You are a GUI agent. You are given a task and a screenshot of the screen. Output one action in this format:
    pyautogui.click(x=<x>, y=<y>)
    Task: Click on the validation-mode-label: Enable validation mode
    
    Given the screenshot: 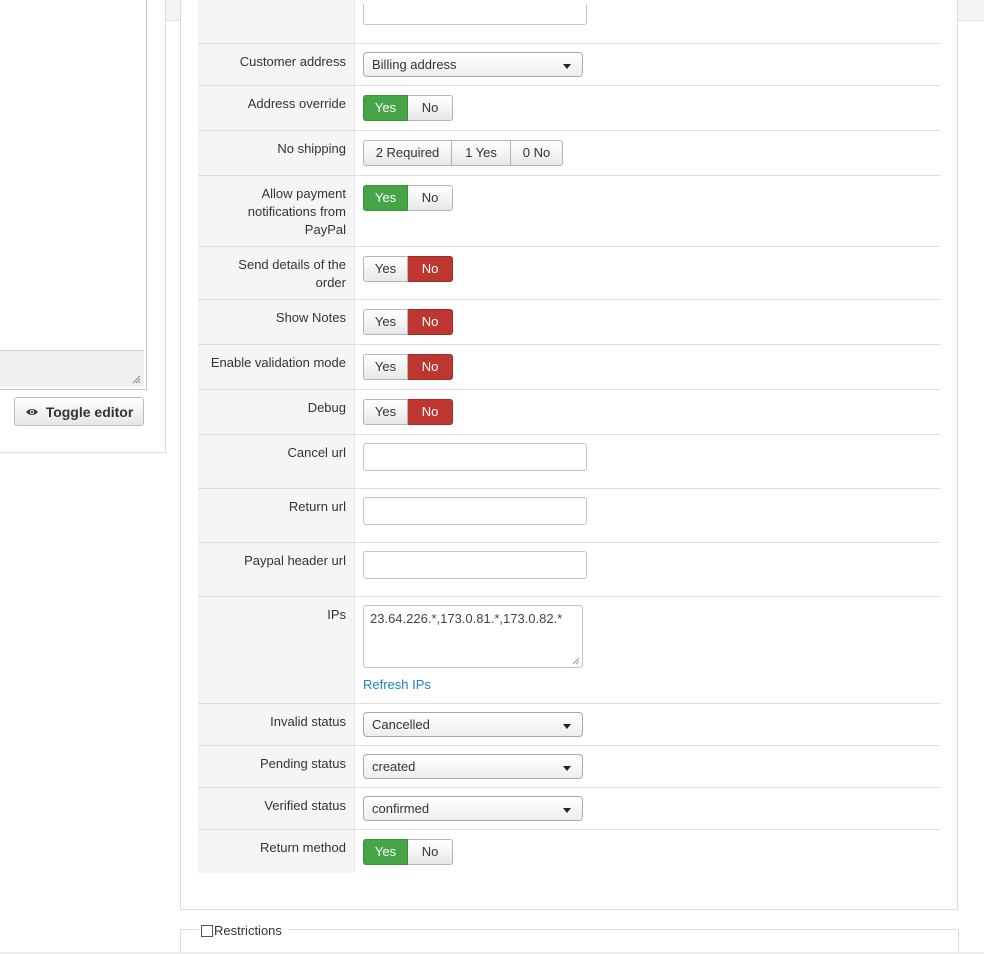 What is the action you would take?
    pyautogui.click(x=278, y=362)
    